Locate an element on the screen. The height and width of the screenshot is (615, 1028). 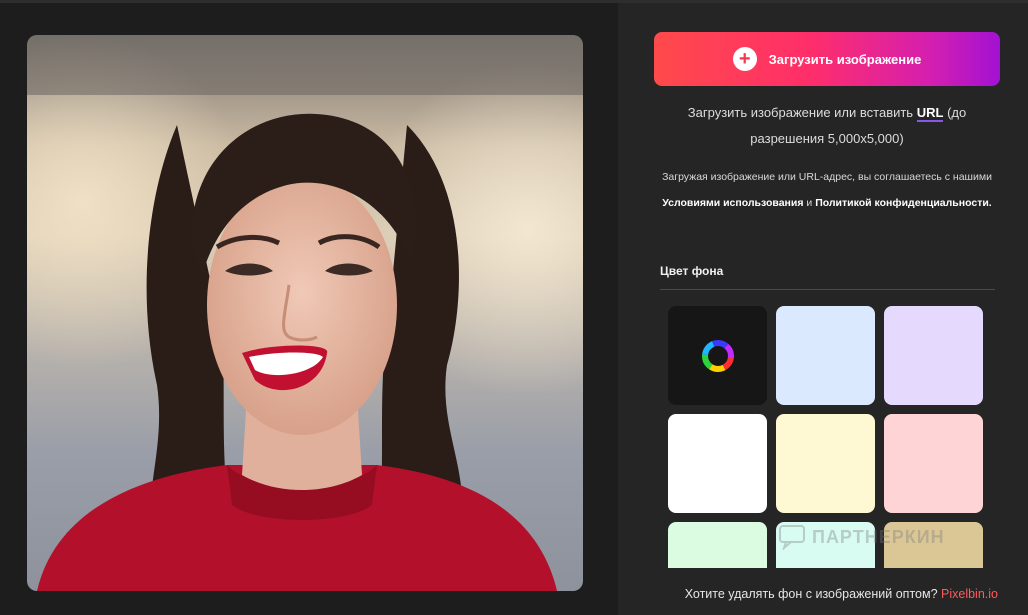
terms-and: и is located at coordinates (809, 203).